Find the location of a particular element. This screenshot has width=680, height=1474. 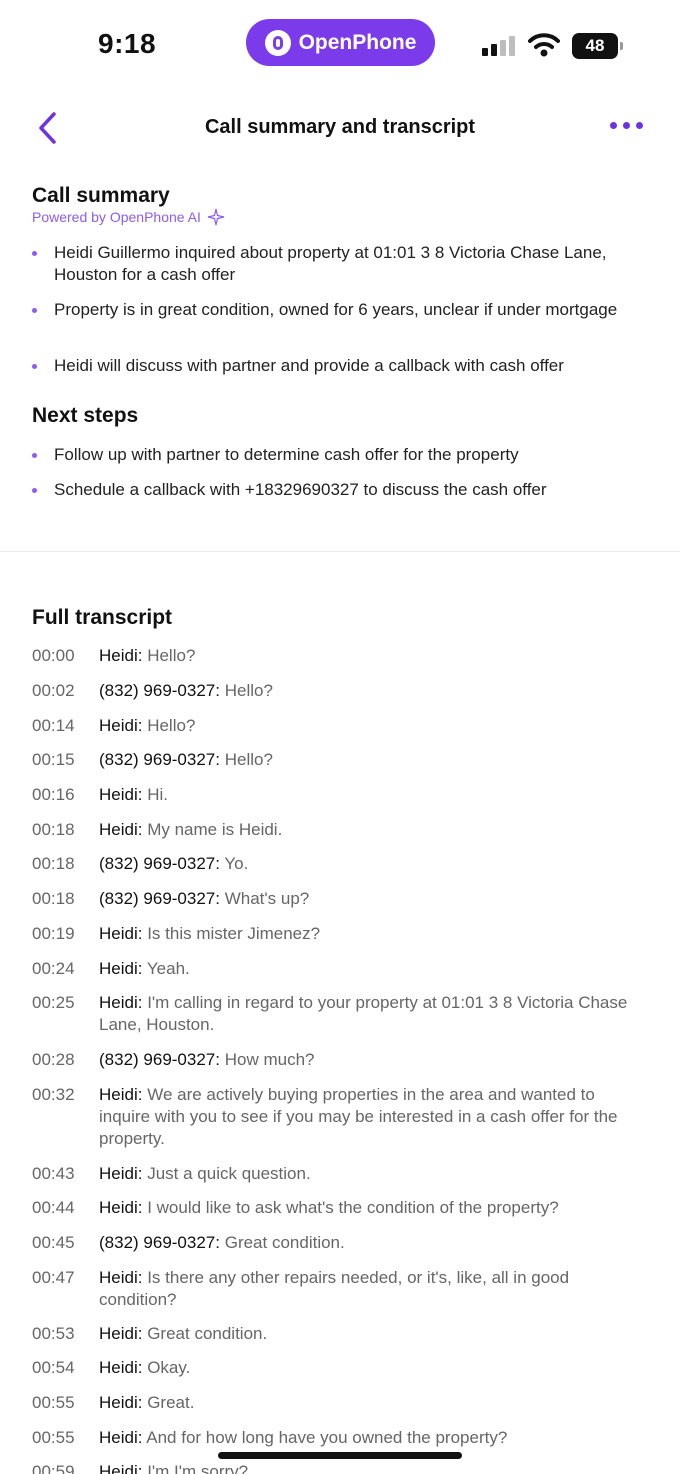

transcript-time: 00:24 is located at coordinates (53, 968).